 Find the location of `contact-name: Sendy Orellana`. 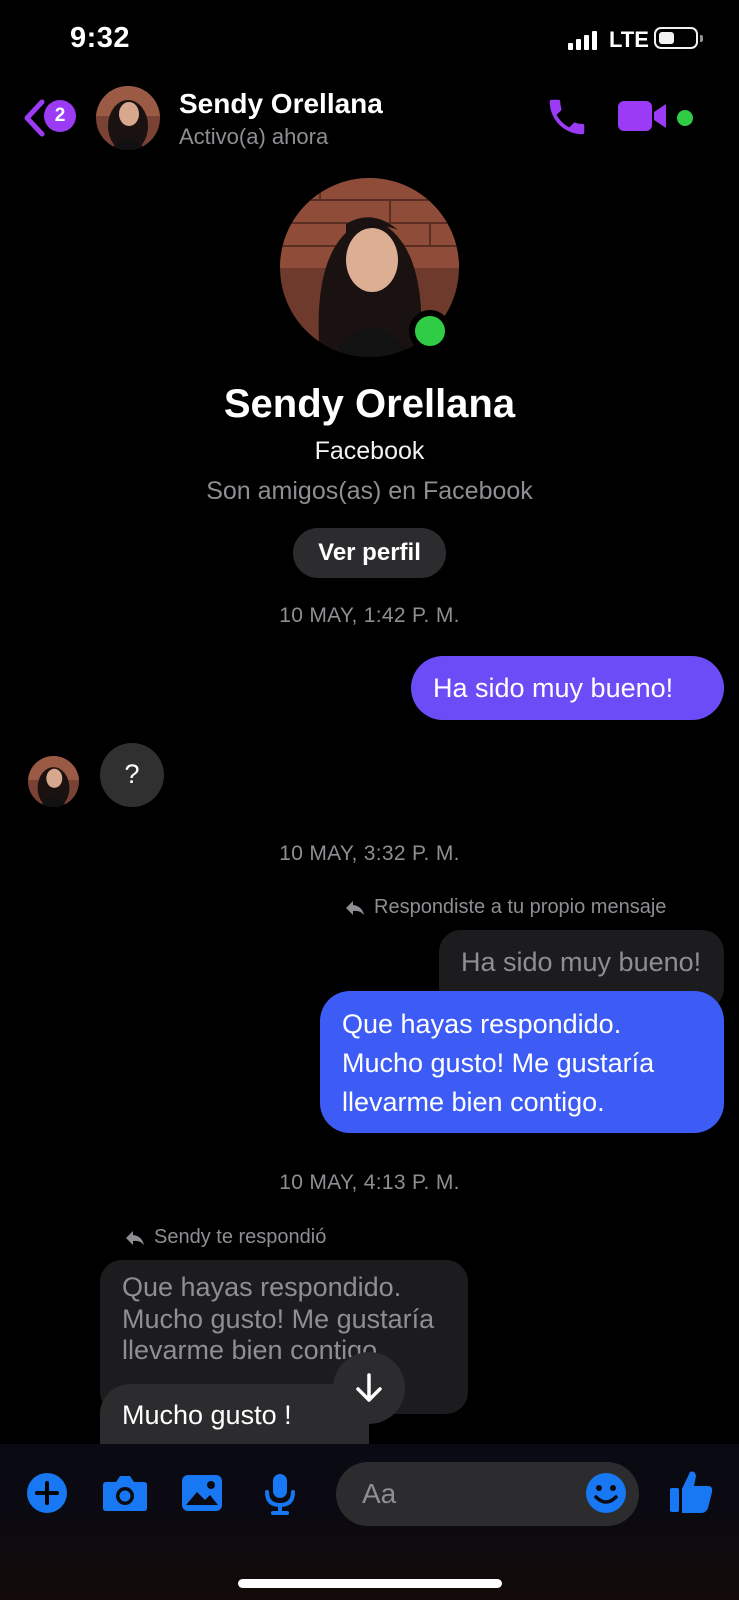

contact-name: Sendy Orellana is located at coordinates (281, 104).